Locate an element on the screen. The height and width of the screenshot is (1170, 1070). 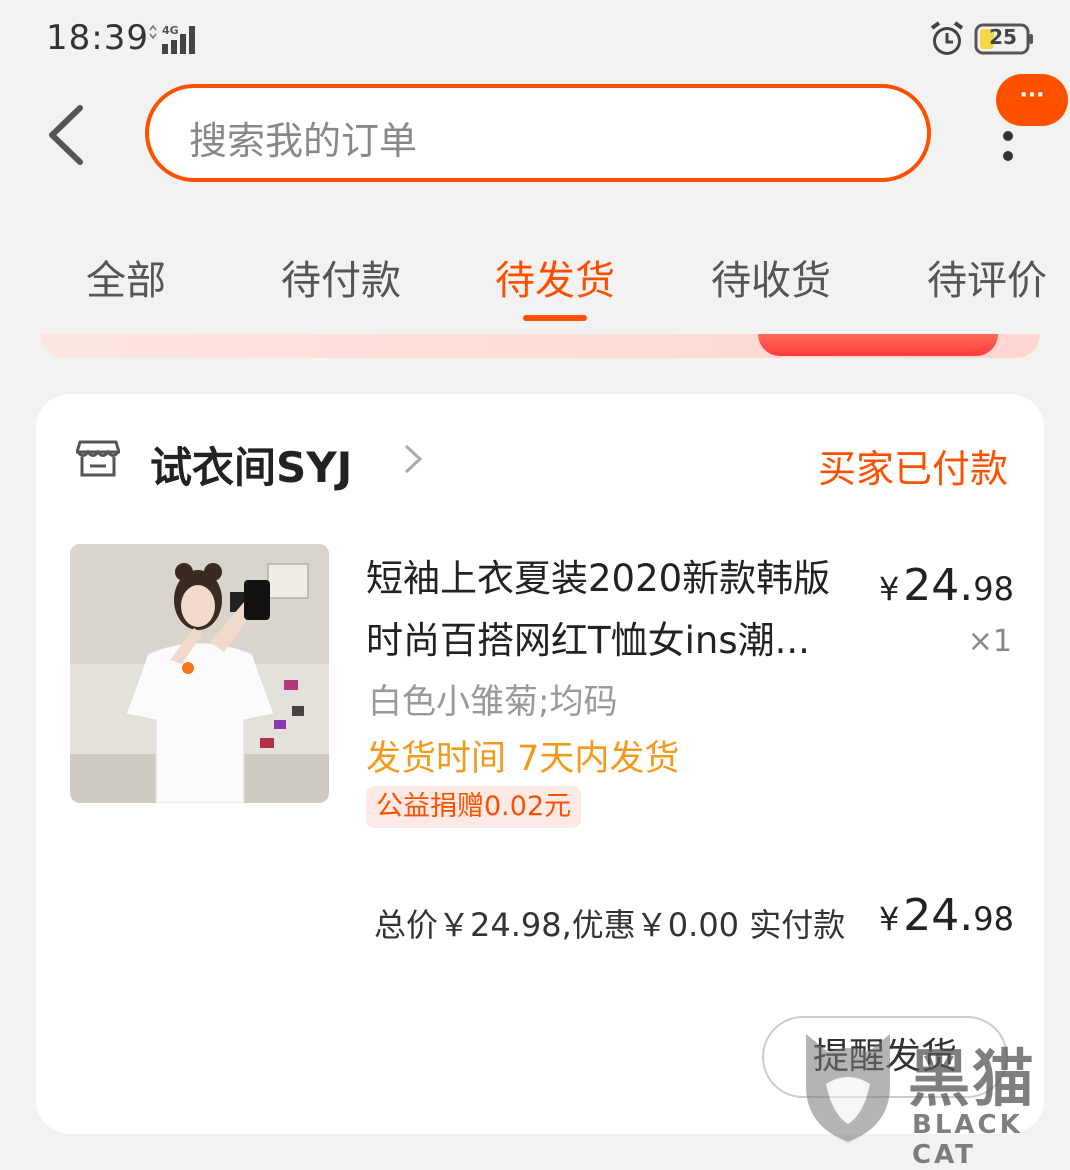
black-cat-logo-icon is located at coordinates (848, 1088).